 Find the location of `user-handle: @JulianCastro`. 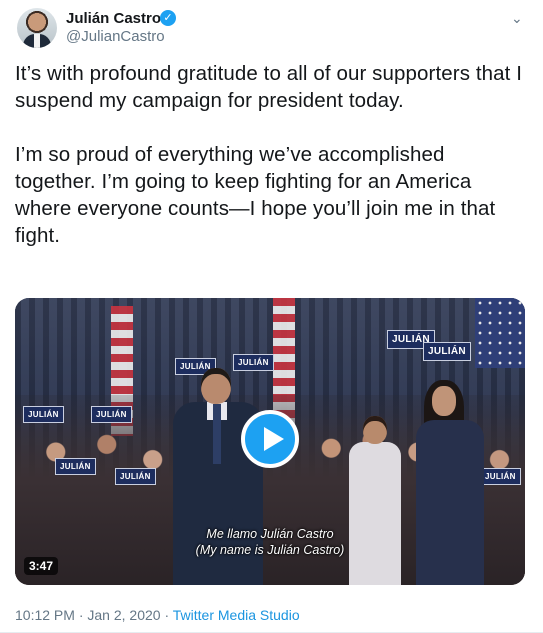

user-handle: @JulianCastro is located at coordinates (115, 36).